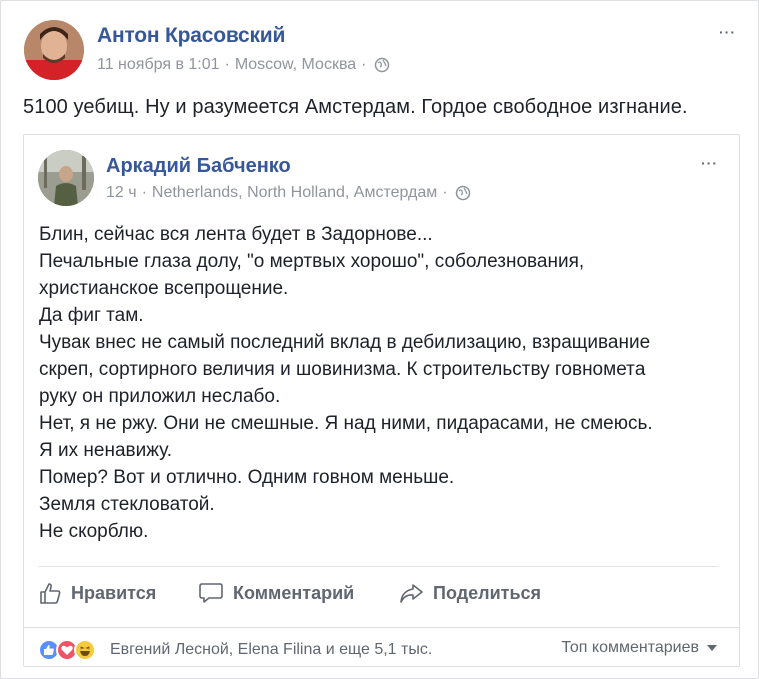 The image size is (759, 679). What do you see at coordinates (381, 627) in the screenshot?
I see `reactions-divider` at bounding box center [381, 627].